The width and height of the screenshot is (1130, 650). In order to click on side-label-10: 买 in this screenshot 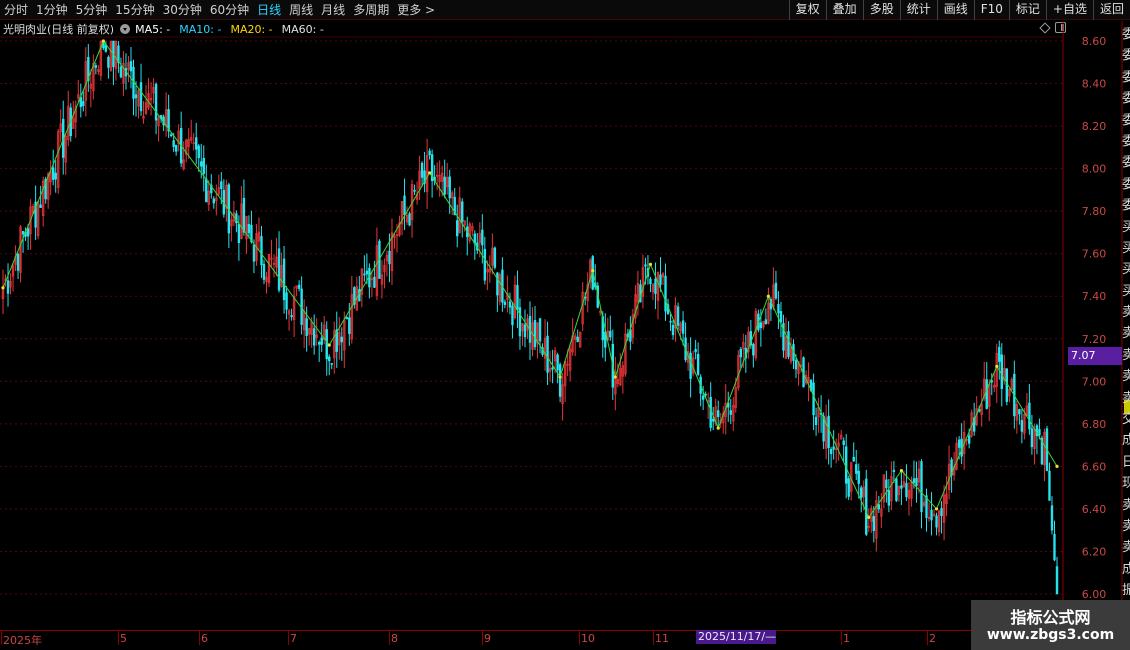, I will do `click(1126, 248)`.